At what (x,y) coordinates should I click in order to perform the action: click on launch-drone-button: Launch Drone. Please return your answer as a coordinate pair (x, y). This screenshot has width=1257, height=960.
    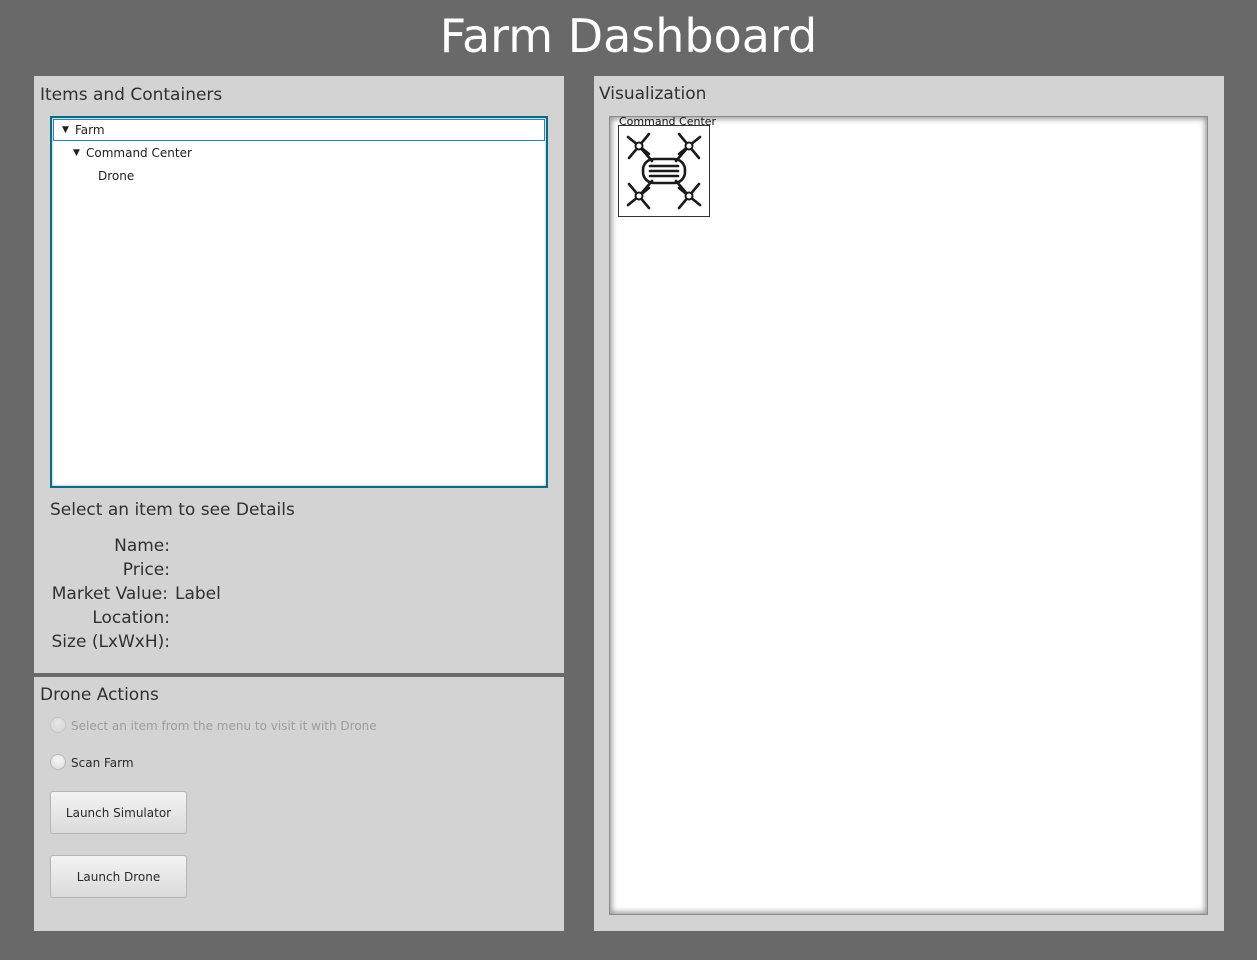
    Looking at the image, I should click on (118, 876).